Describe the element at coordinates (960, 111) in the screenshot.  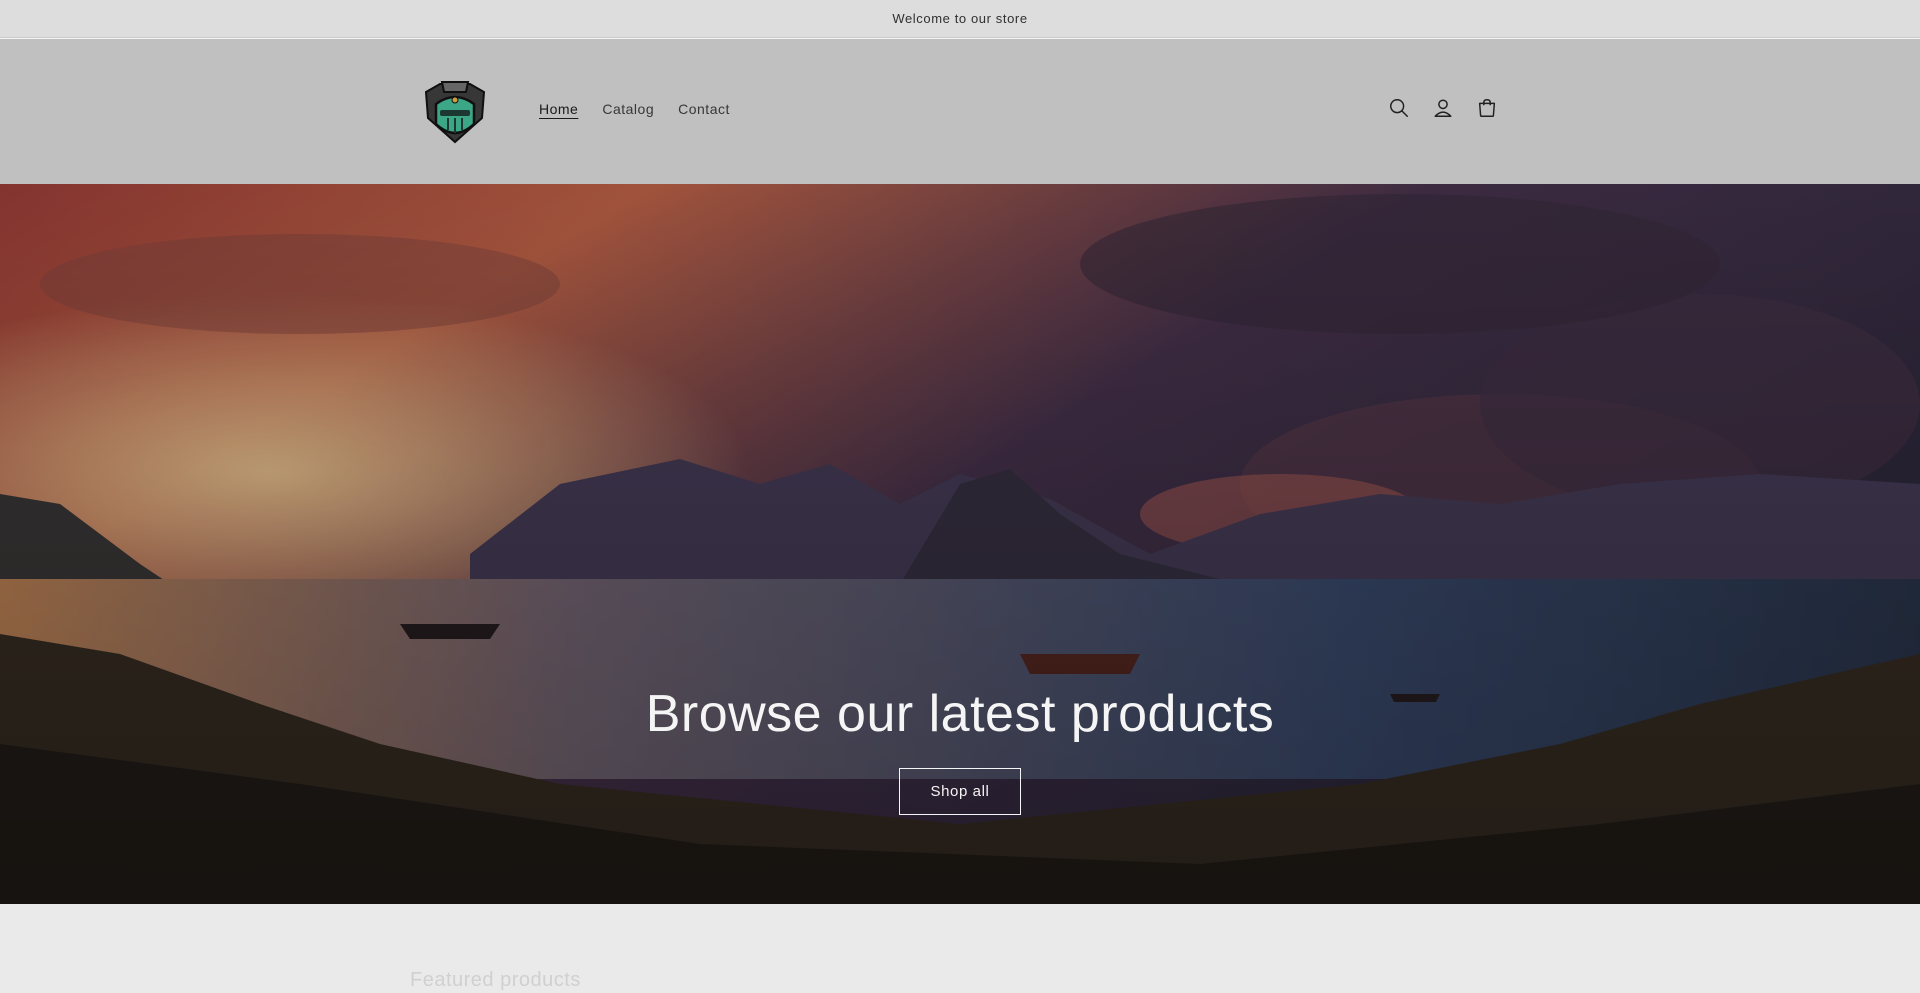
I see `site-header: Home Catalog Contact` at that location.